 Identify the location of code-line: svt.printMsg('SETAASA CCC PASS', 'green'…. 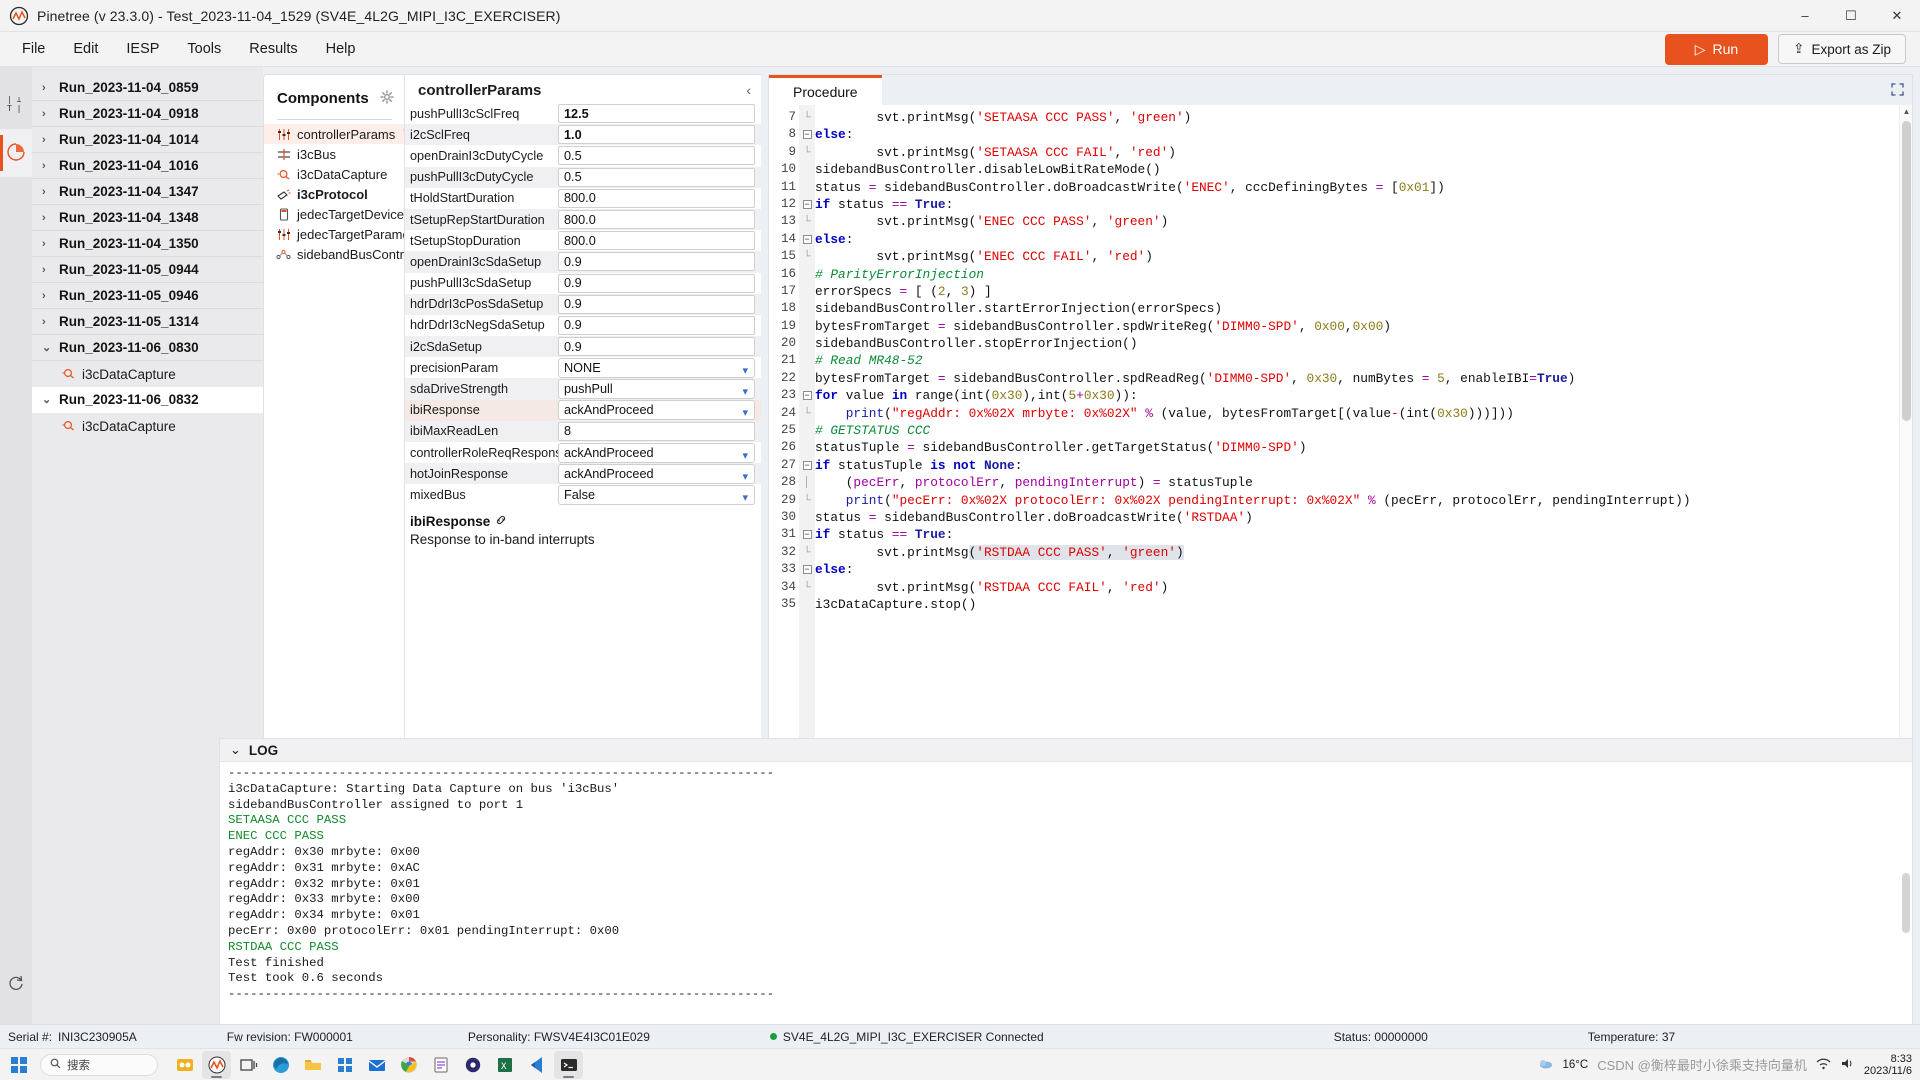
(1363, 117).